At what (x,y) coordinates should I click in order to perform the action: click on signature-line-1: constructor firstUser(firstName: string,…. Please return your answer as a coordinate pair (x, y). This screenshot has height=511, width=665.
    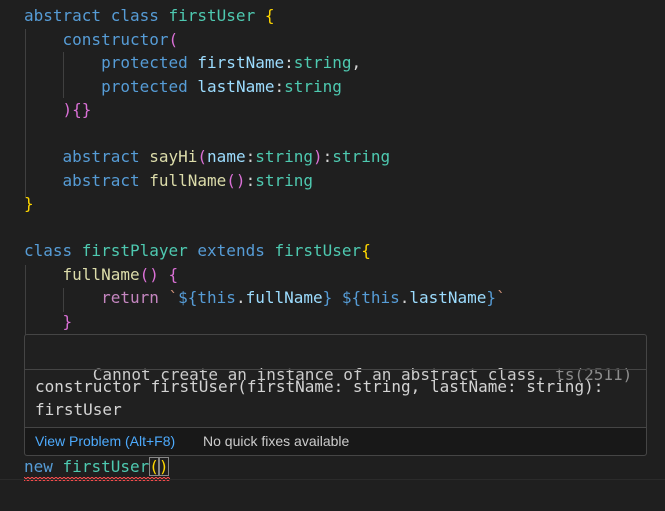
    Looking at the image, I should click on (319, 386).